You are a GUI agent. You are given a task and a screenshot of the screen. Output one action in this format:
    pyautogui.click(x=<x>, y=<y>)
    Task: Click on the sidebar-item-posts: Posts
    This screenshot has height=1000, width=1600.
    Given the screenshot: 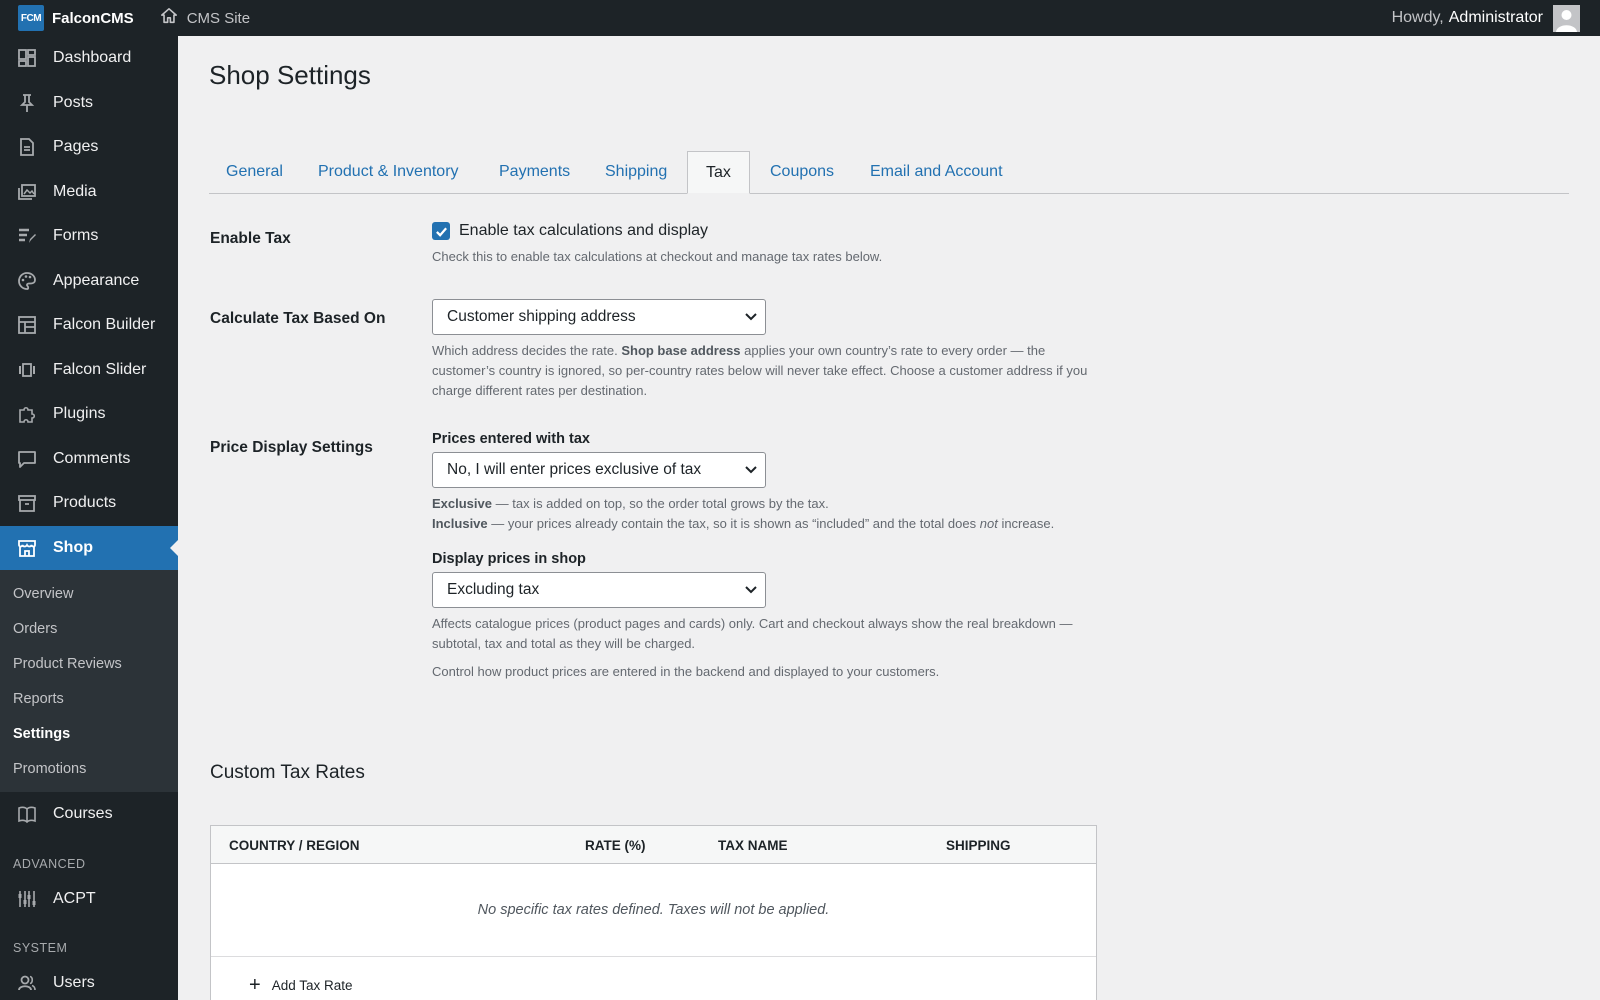 What is the action you would take?
    pyautogui.click(x=89, y=103)
    